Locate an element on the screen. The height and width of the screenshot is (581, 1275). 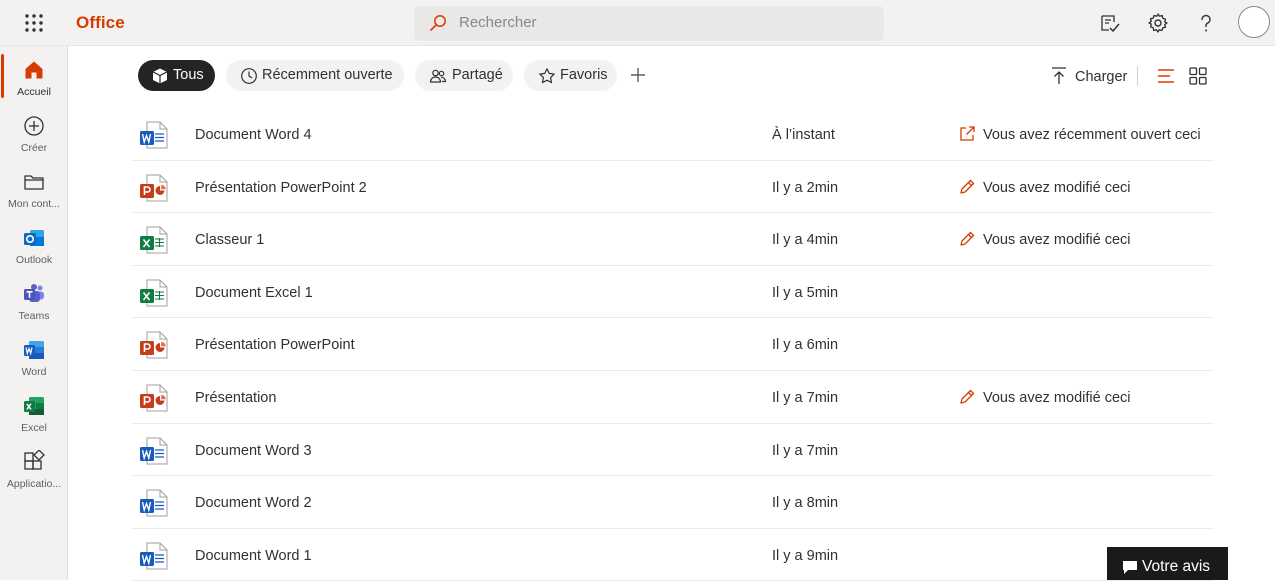
teams-icon is located at coordinates (34, 293).